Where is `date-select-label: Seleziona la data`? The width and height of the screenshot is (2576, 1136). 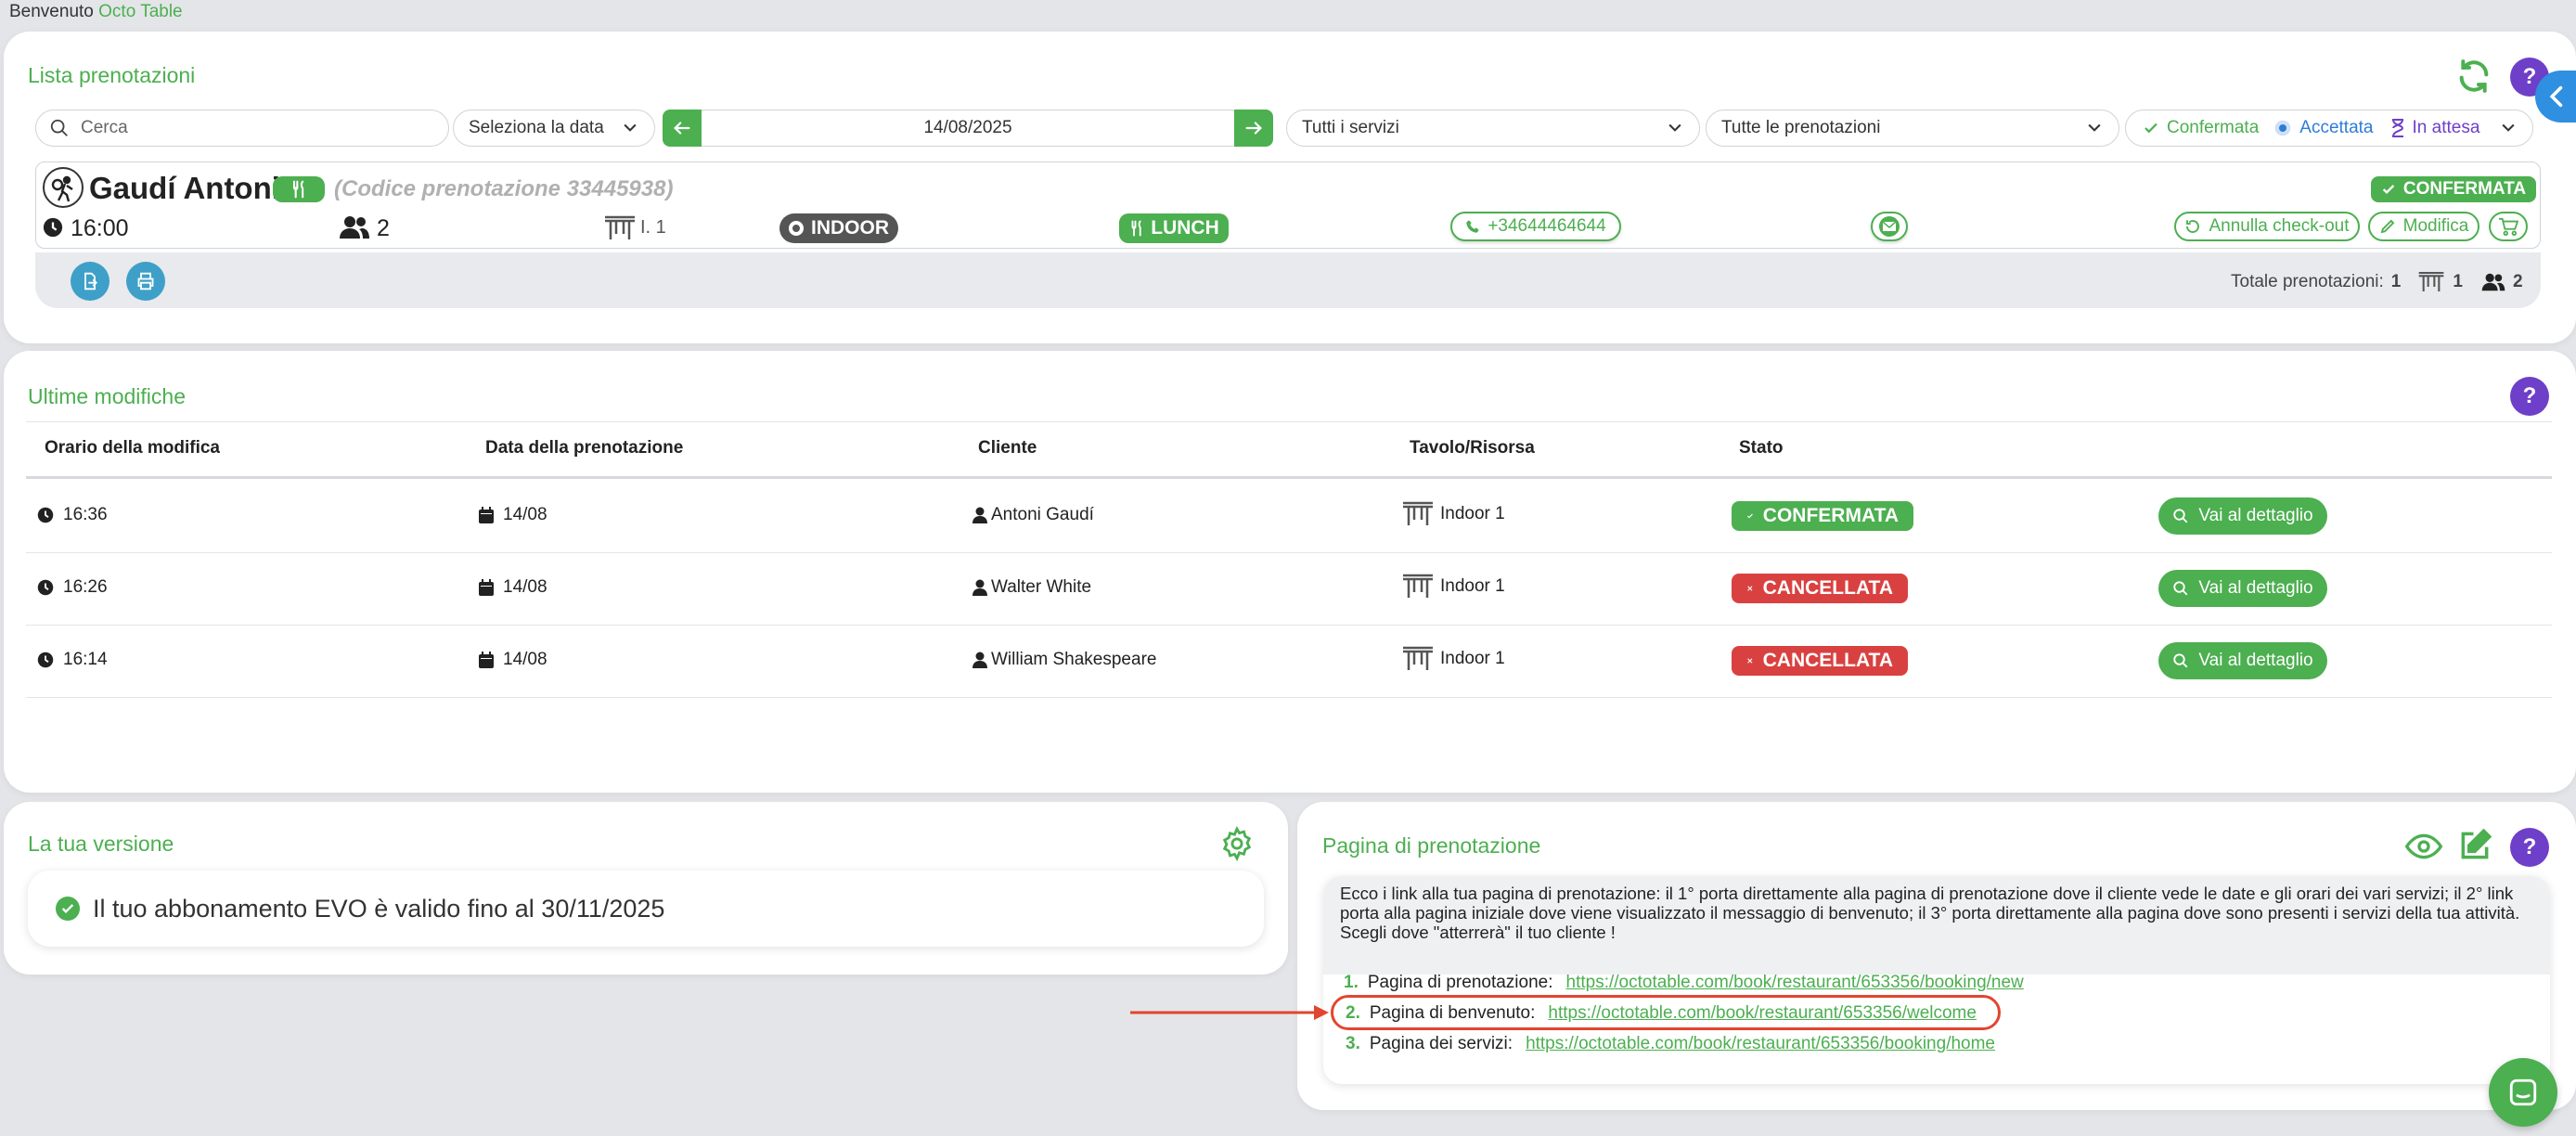
date-select-label: Seleziona la data is located at coordinates (536, 127).